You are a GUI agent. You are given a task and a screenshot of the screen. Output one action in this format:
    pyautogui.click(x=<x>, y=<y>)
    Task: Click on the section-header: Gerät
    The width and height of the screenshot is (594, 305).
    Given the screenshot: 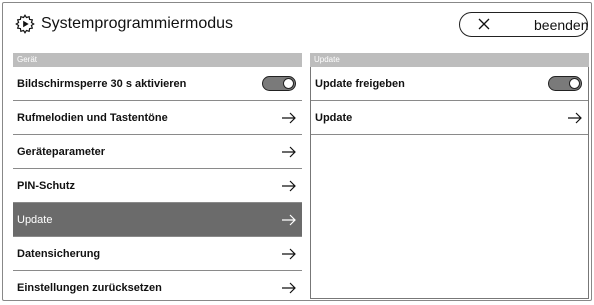 What is the action you would take?
    pyautogui.click(x=157, y=60)
    